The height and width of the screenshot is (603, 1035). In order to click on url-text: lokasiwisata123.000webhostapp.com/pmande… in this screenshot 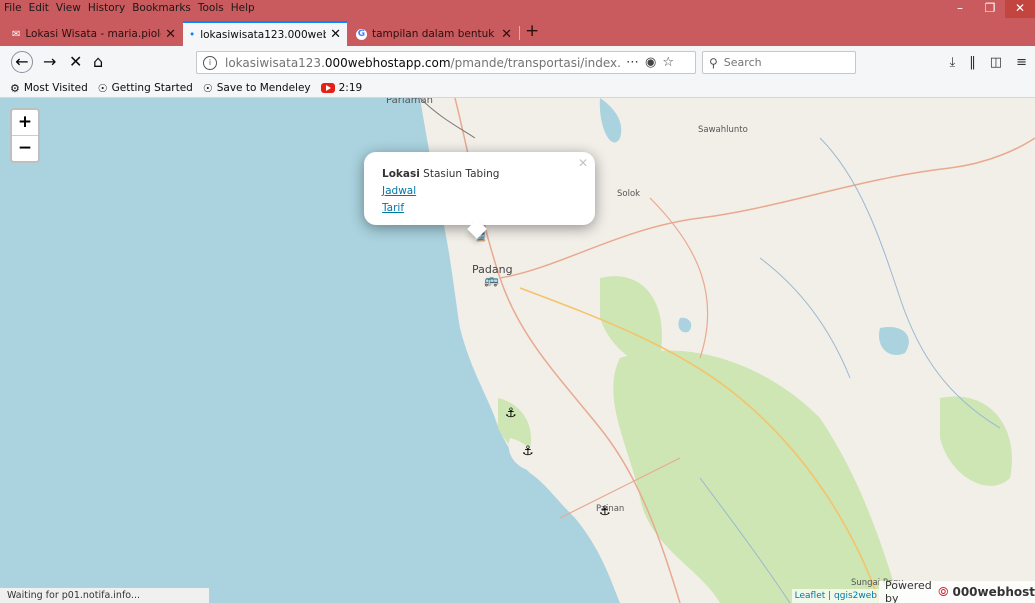, I will do `click(422, 63)`.